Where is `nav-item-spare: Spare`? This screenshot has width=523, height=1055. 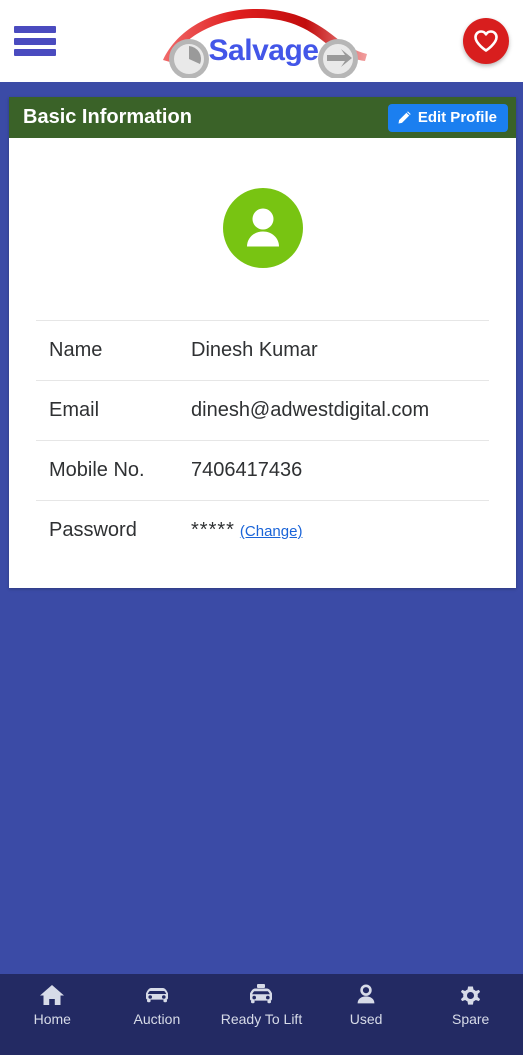
nav-item-spare: Spare is located at coordinates (470, 1005).